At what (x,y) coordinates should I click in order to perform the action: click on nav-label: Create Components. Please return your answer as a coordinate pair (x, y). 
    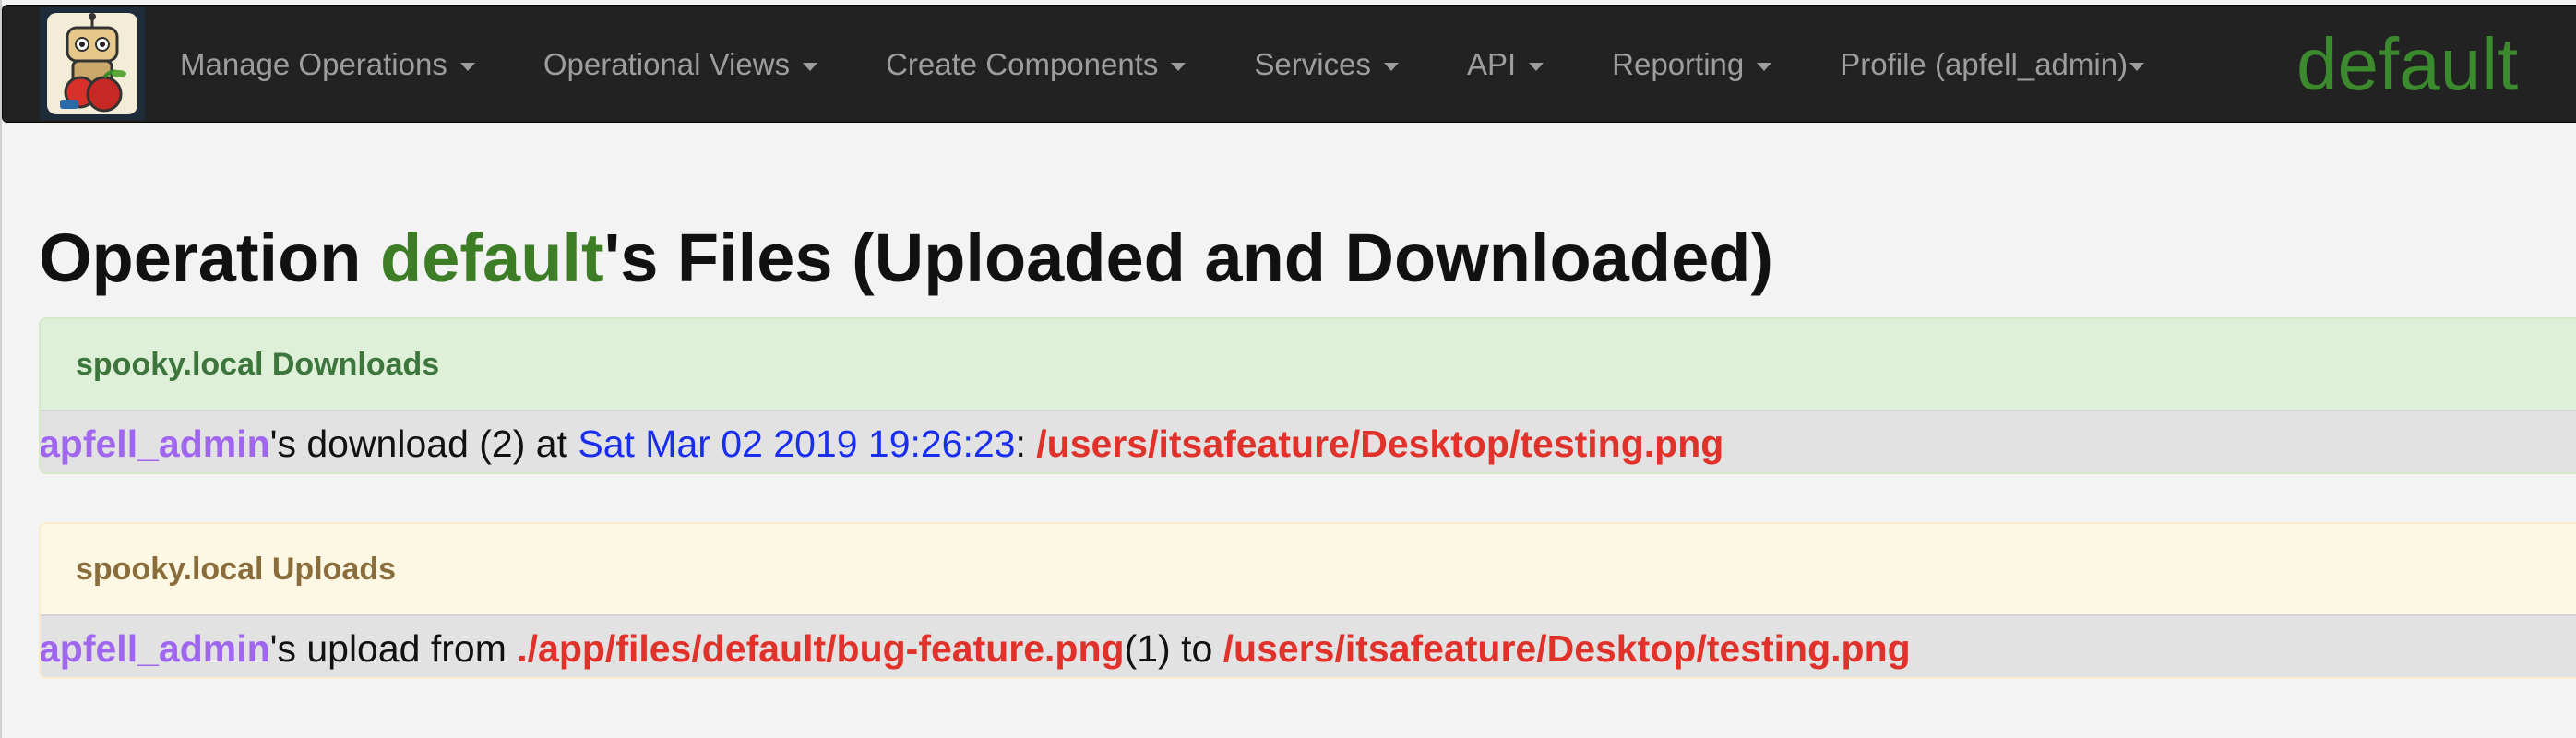
    Looking at the image, I should click on (1023, 64).